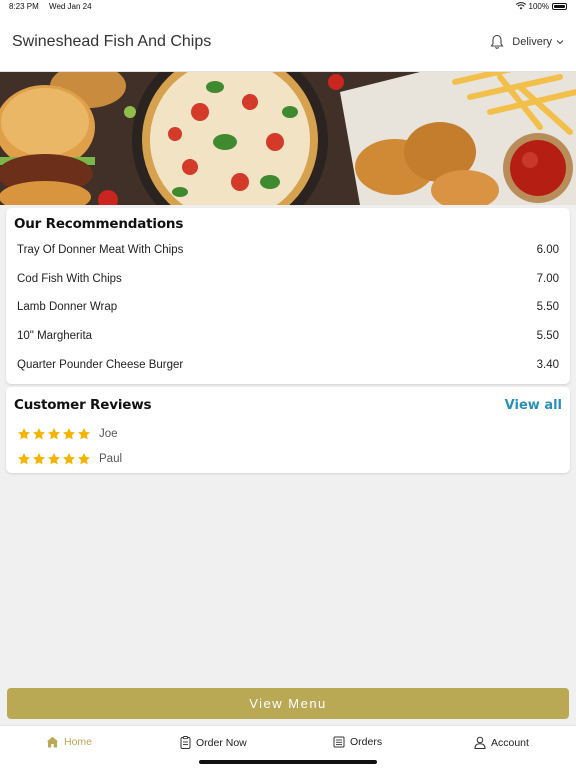  What do you see at coordinates (497, 42) in the screenshot?
I see `bell-icon` at bounding box center [497, 42].